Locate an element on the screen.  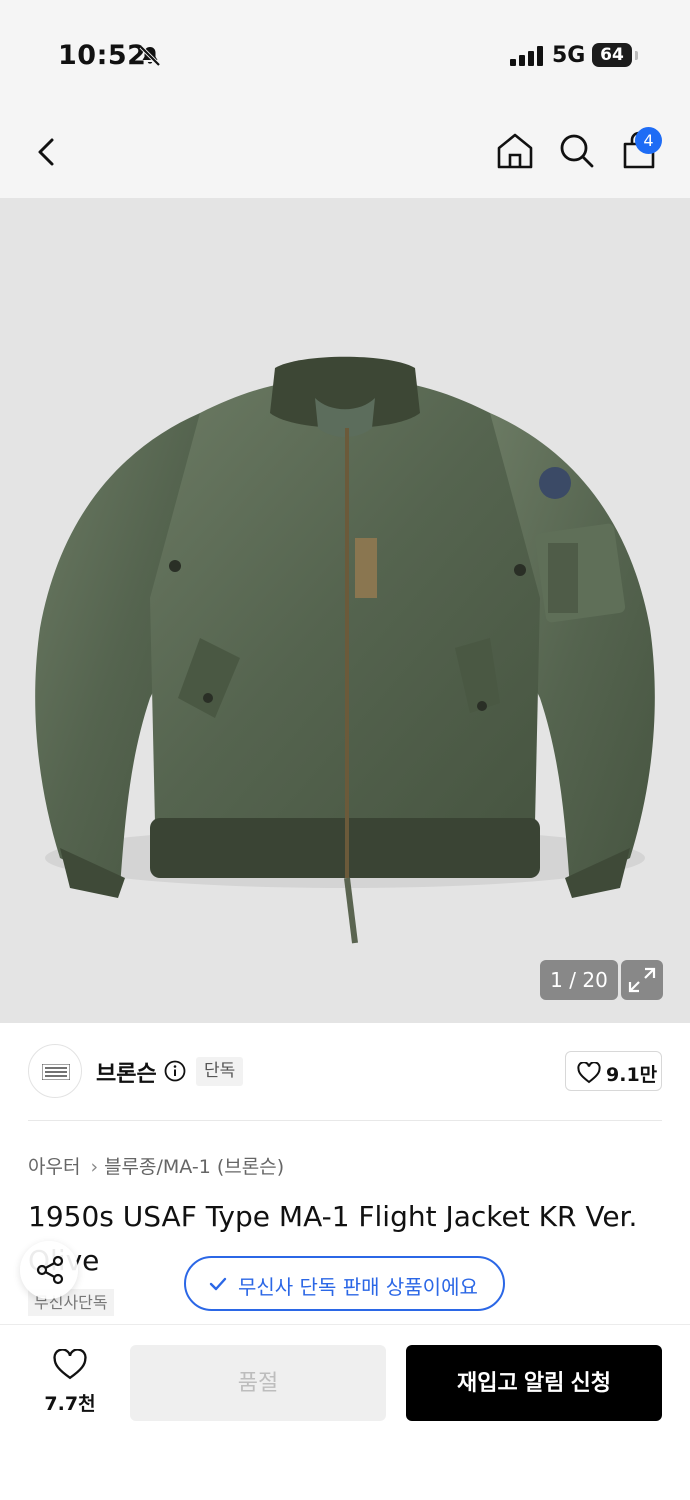
back-icon is located at coordinates (46, 152).